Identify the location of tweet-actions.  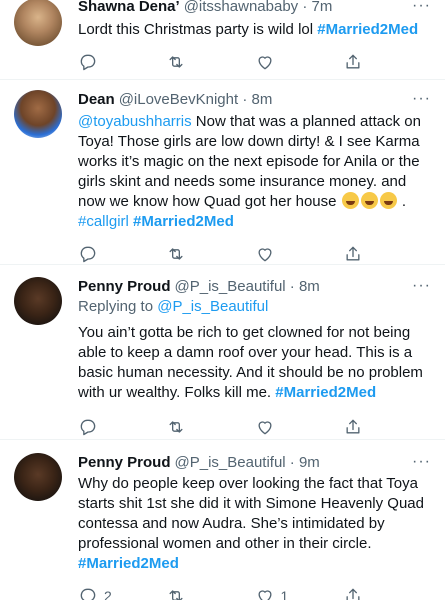
(254, 62).